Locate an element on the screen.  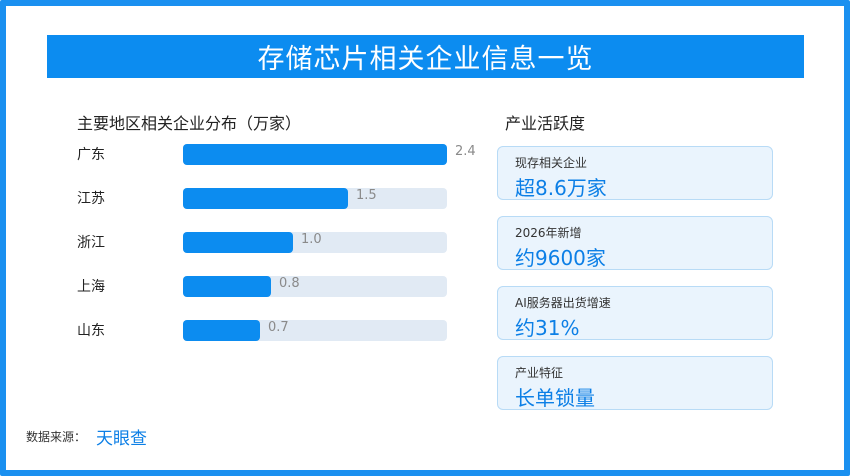
category-label: 广东 is located at coordinates (91, 155).